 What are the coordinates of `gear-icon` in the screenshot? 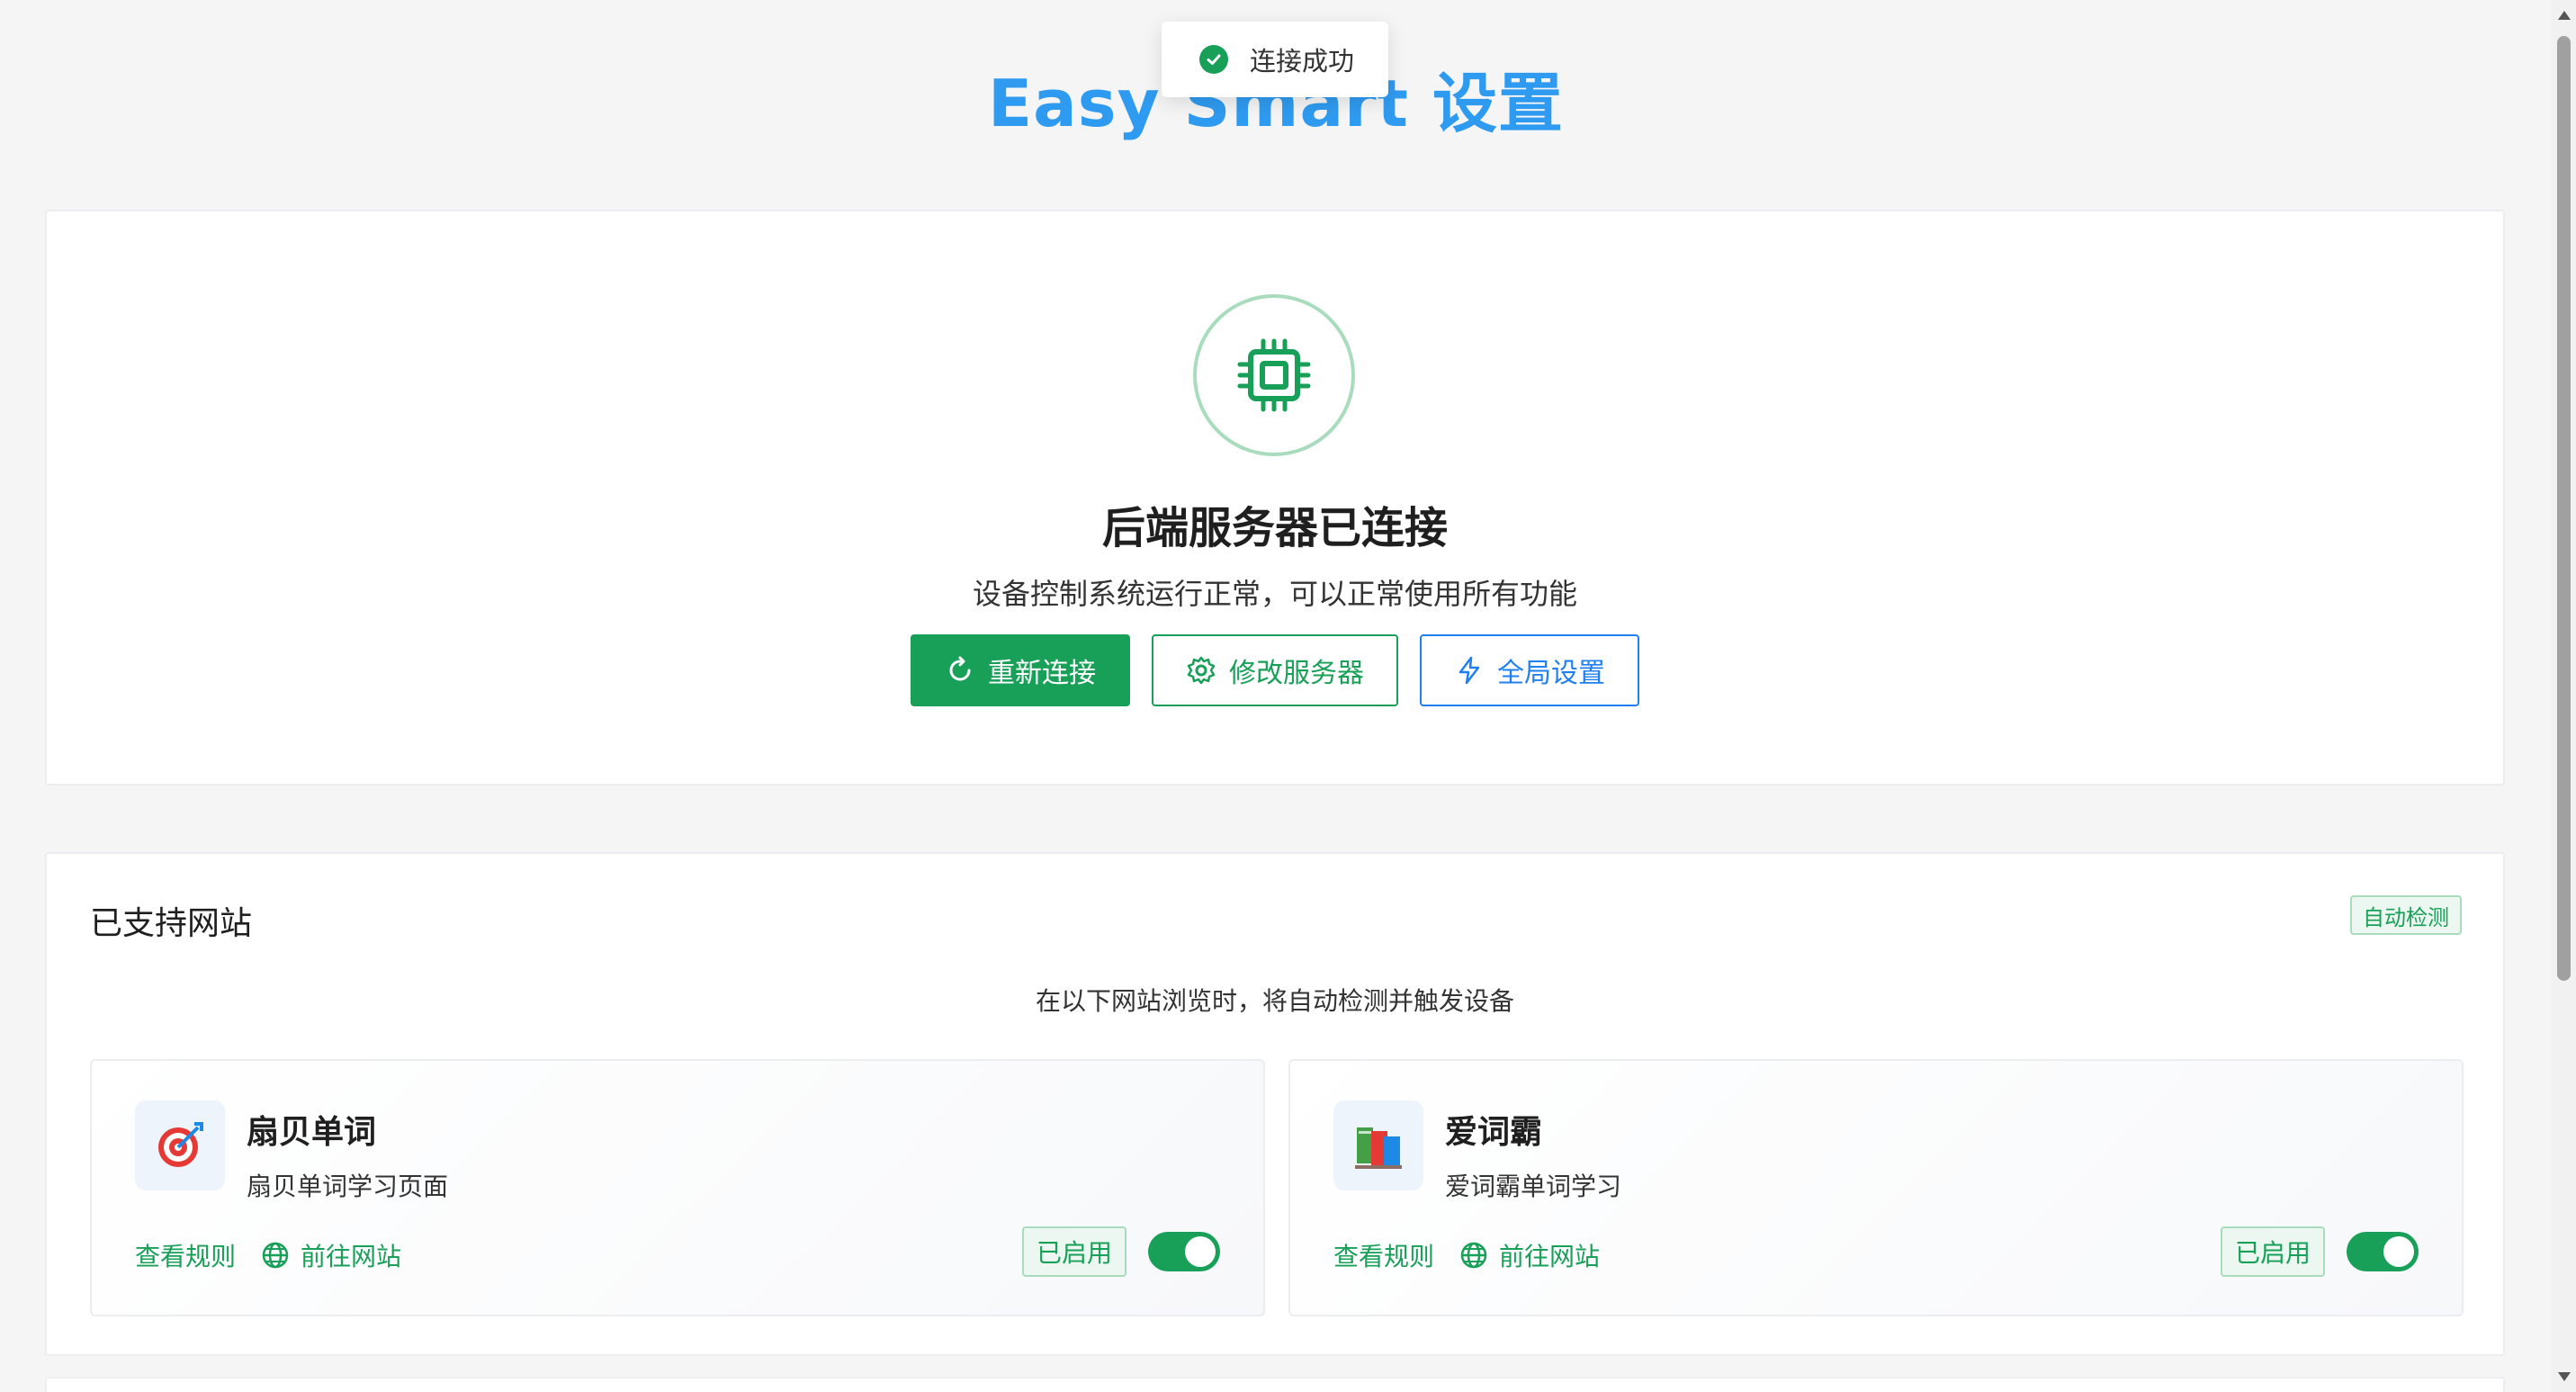 It's located at (1201, 671).